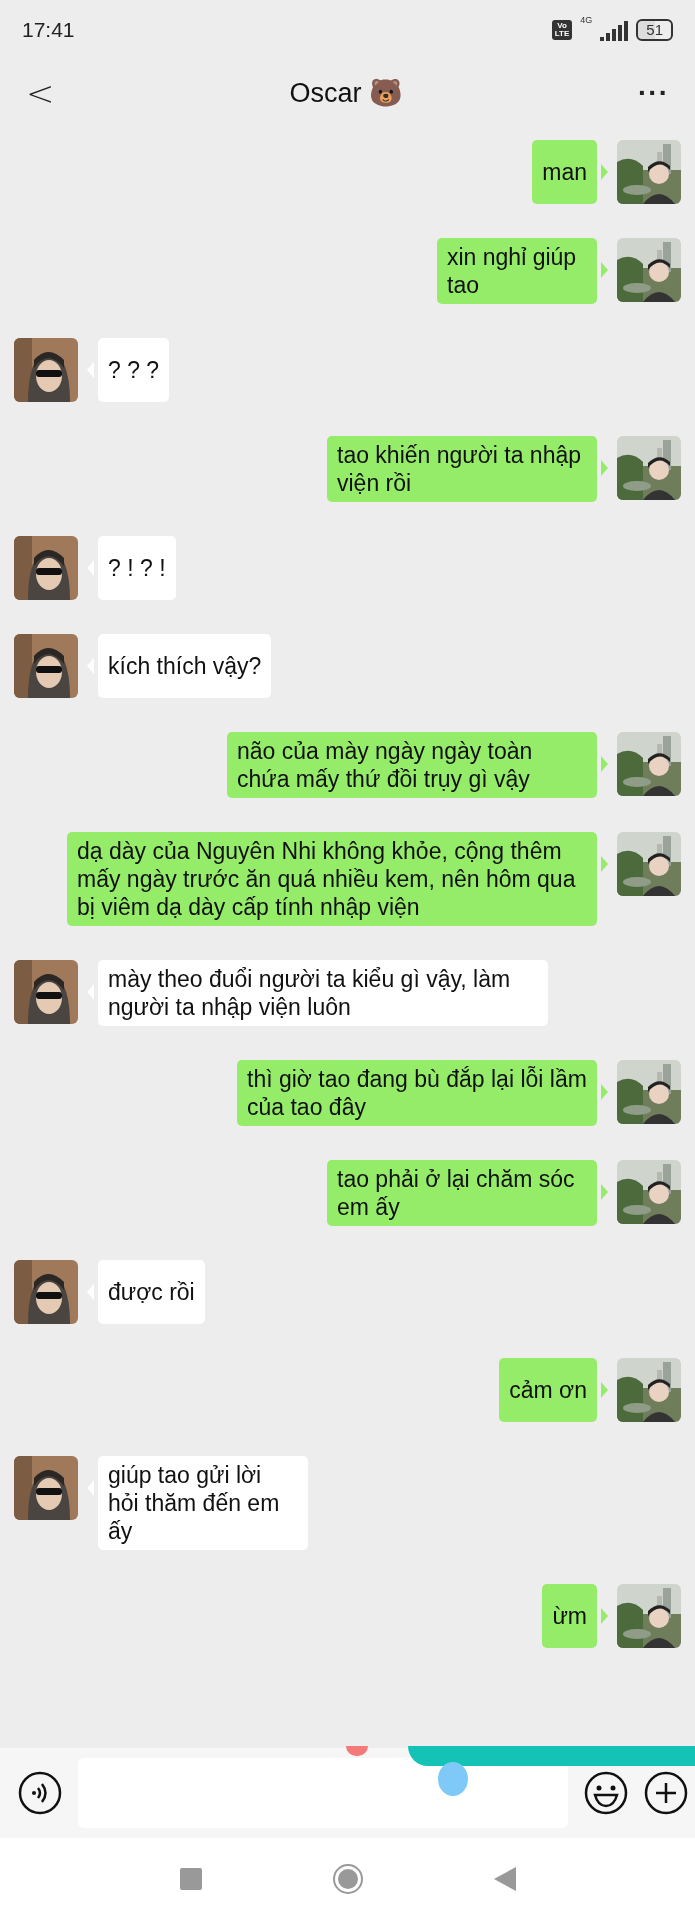  I want to click on message-bubble: dạ dày của Nguyên Nhi không khỏe, cộng thêm mấy ngày trước ăn quá nhiều kem, nên hôm qua bị viêm dạ dày cấp tính nhập viện, so click(332, 879).